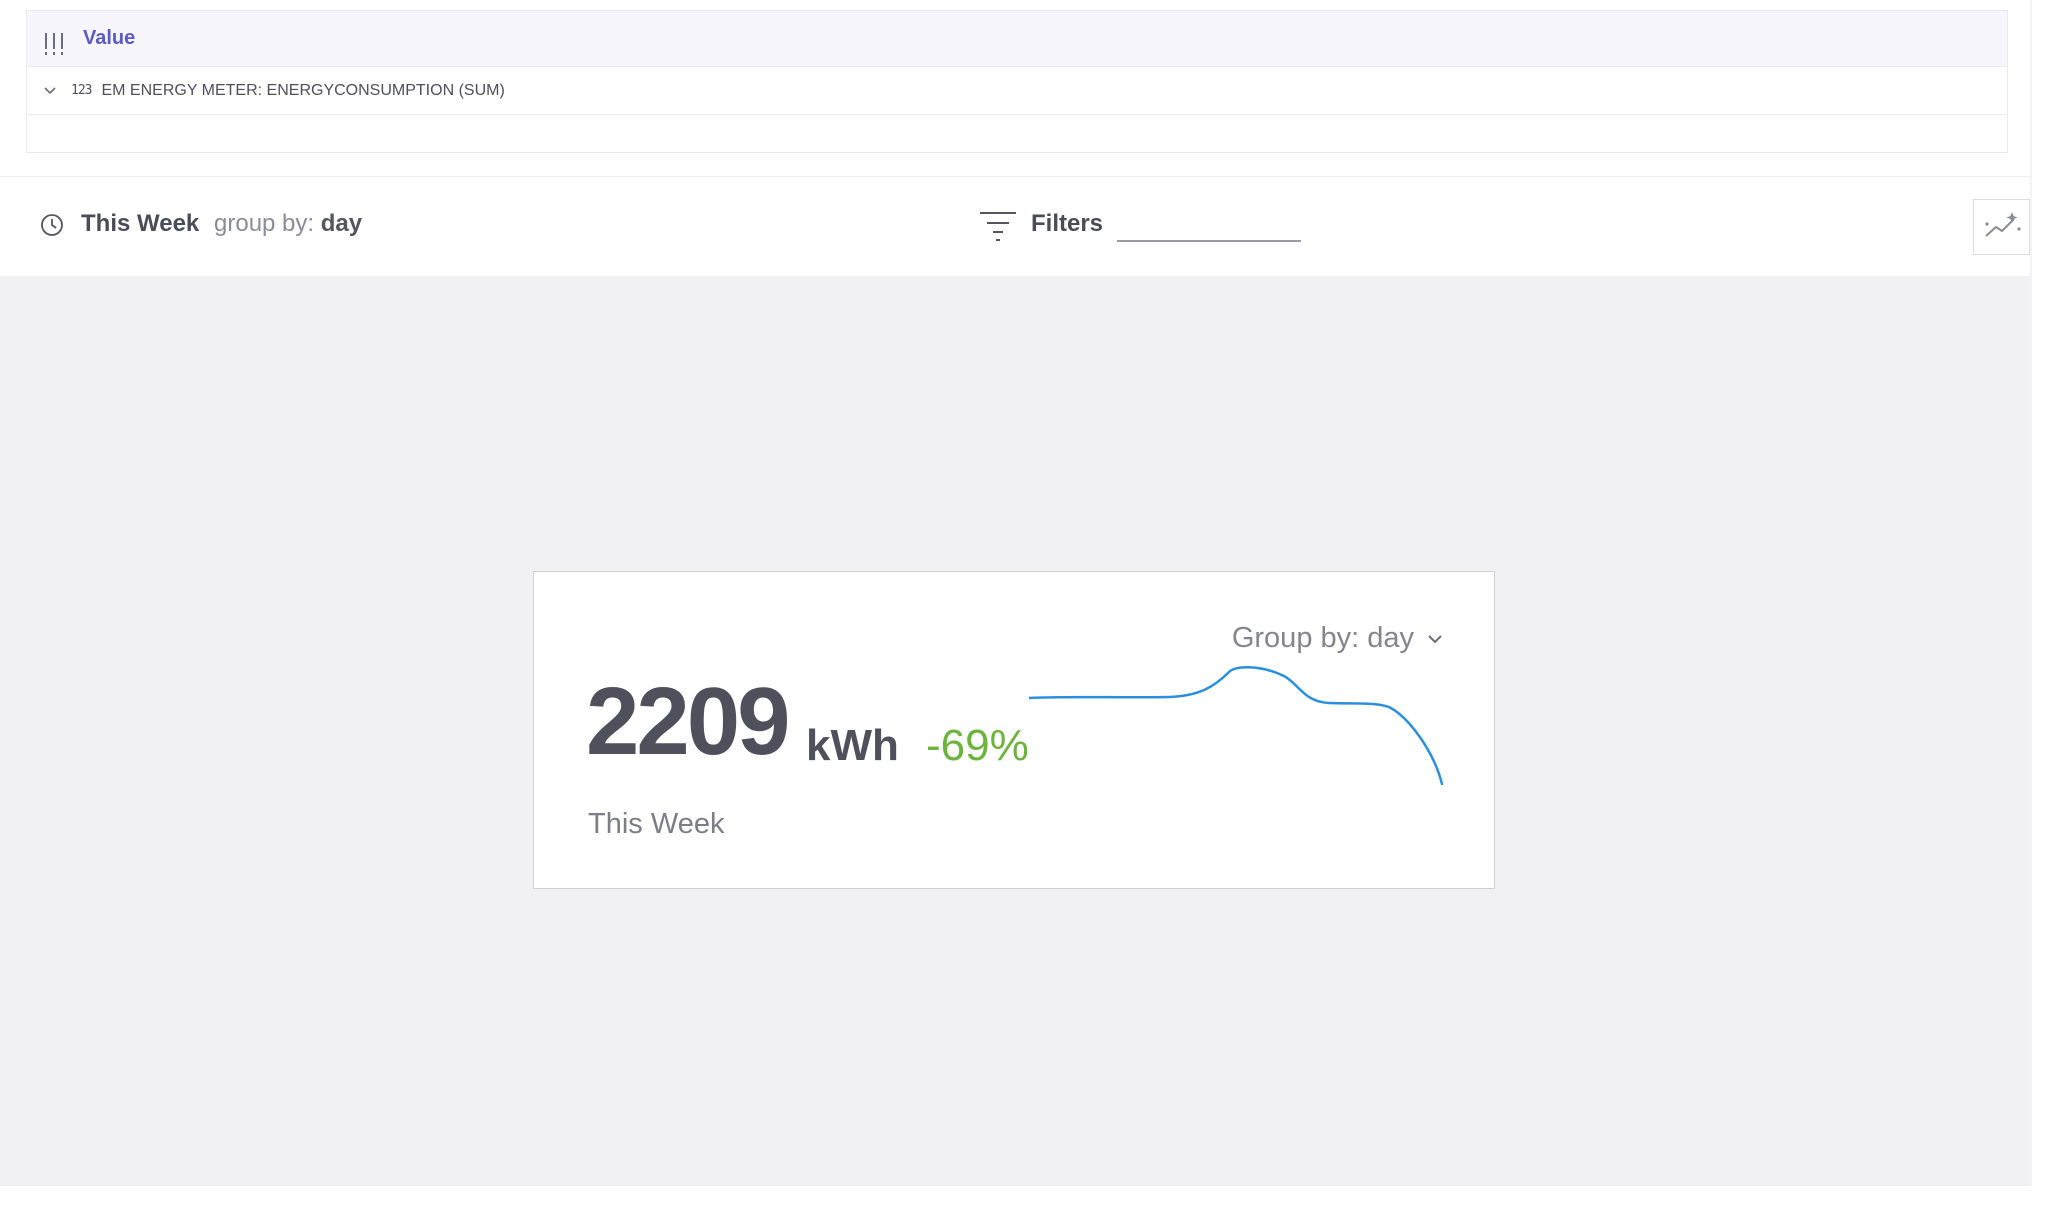 The image size is (2046, 1210). Describe the element at coordinates (264, 223) in the screenshot. I see `group-by-label: group by:` at that location.